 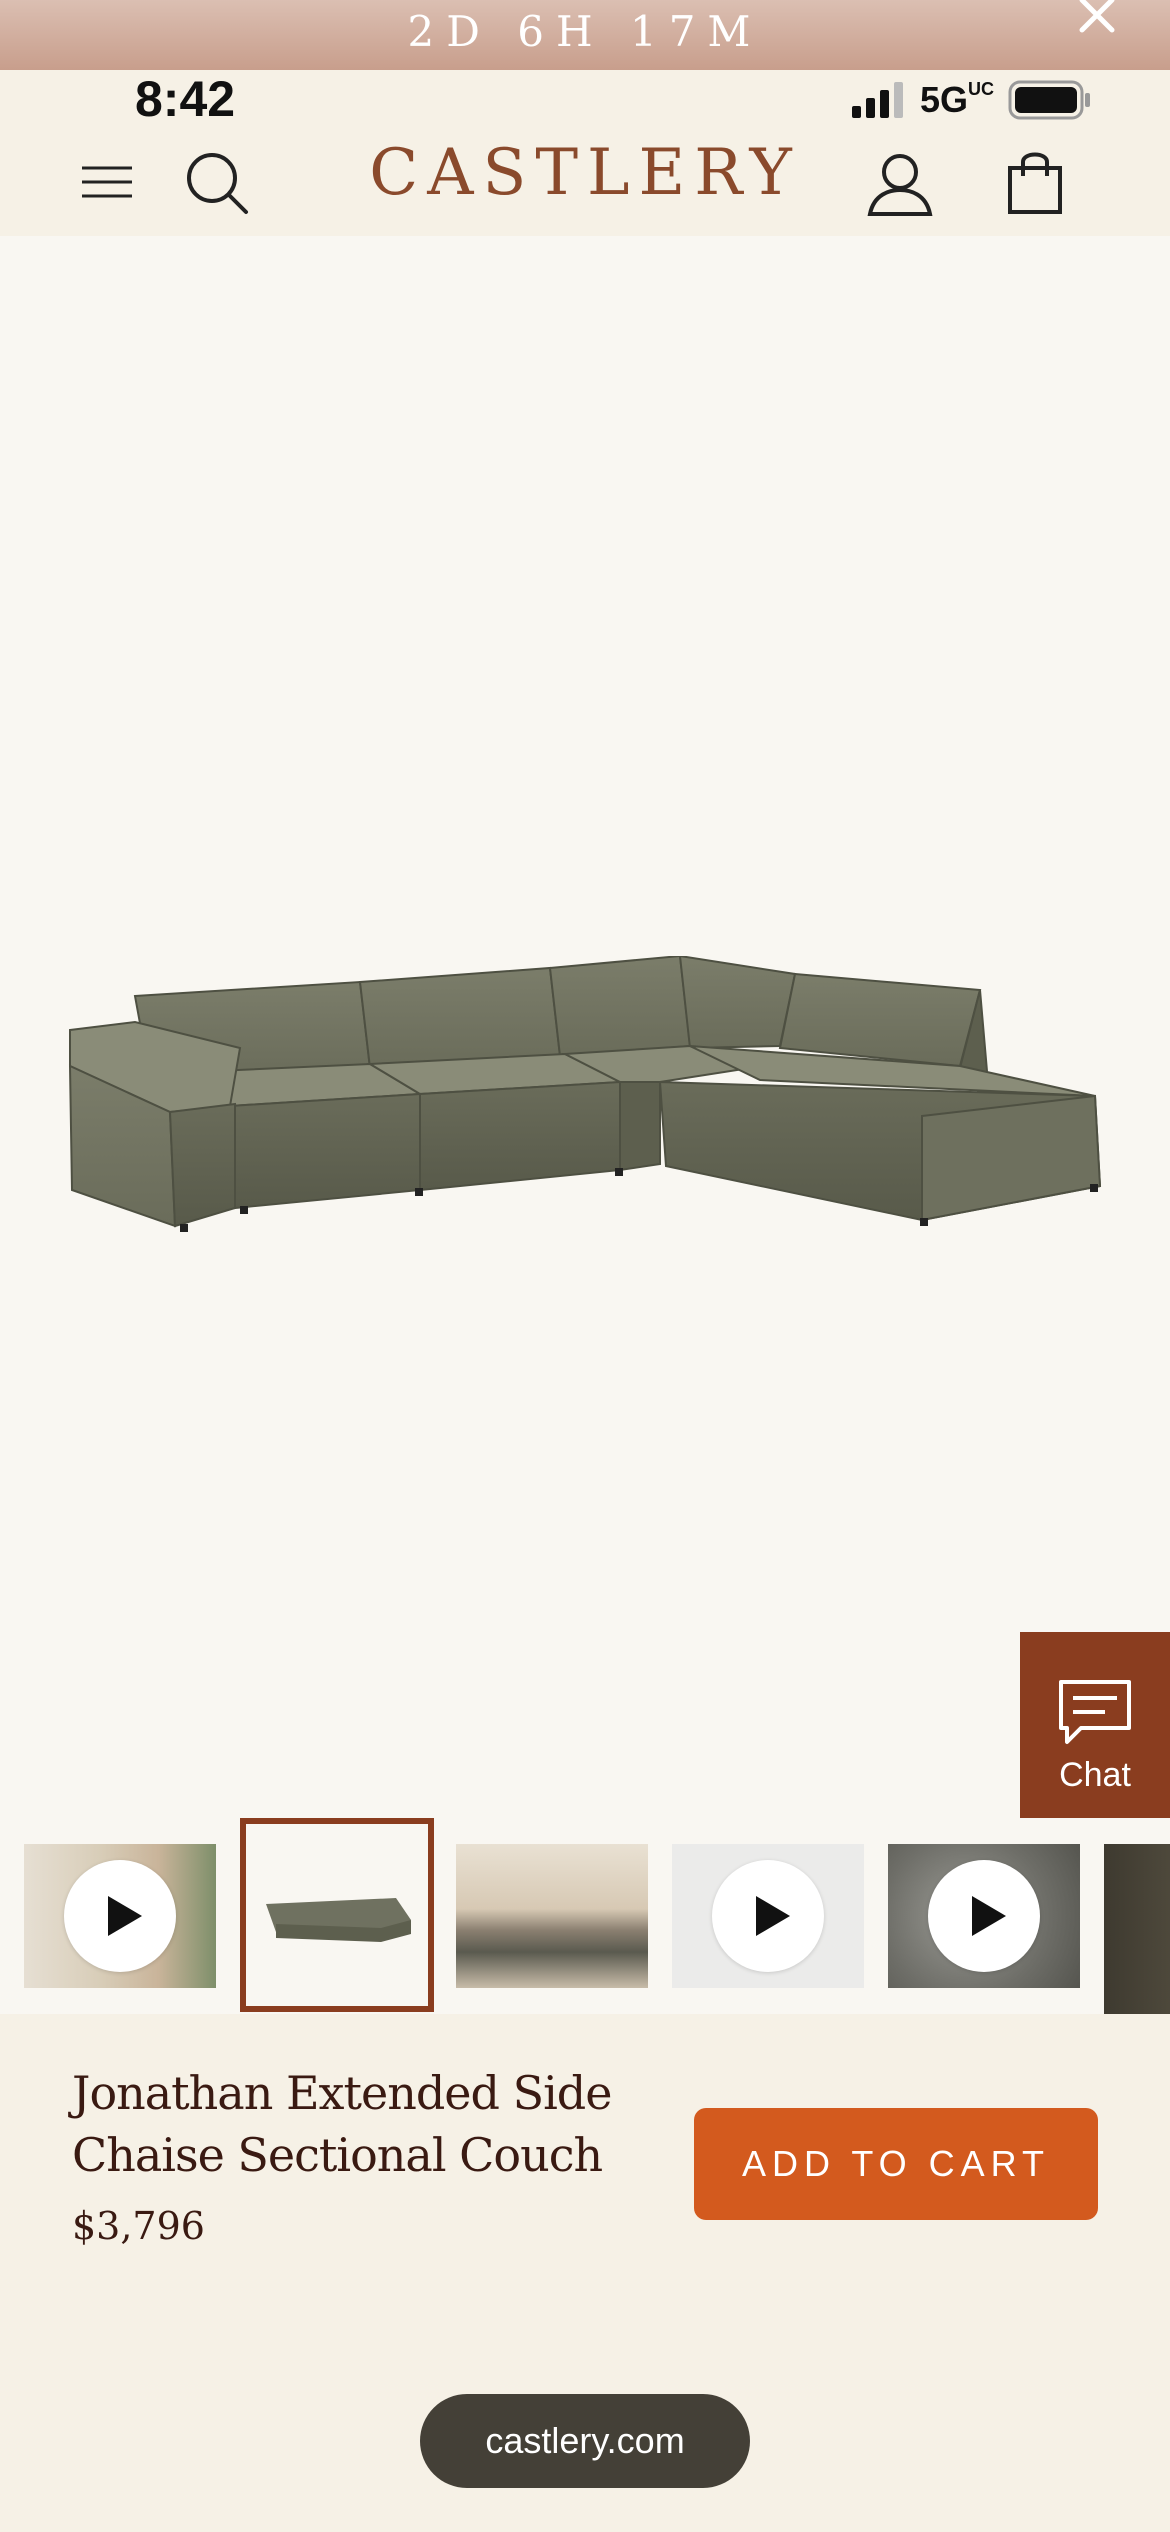 What do you see at coordinates (1097, 22) in the screenshot?
I see `close-icon` at bounding box center [1097, 22].